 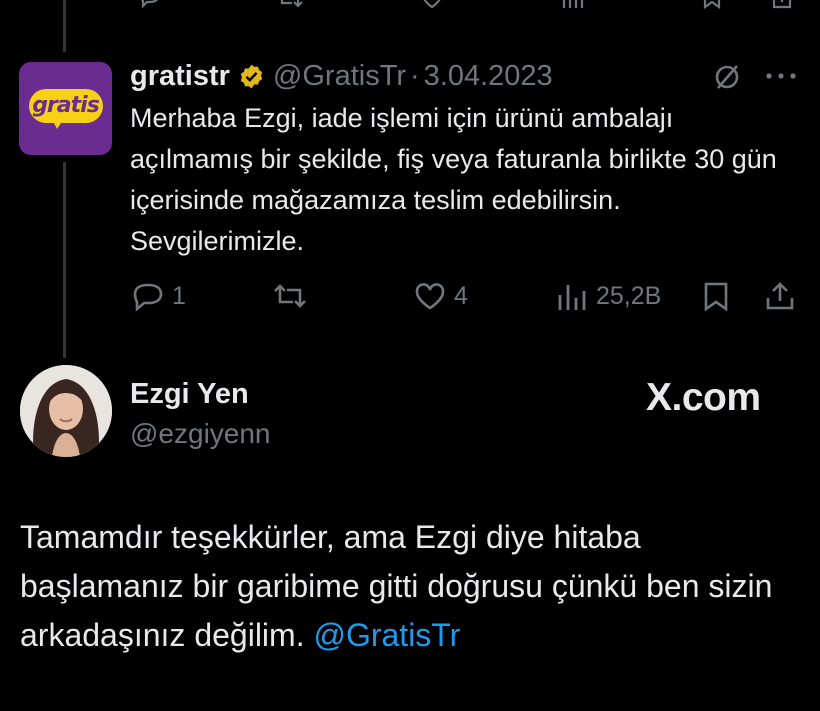 I want to click on previous-tweet-actions, so click(x=465, y=5).